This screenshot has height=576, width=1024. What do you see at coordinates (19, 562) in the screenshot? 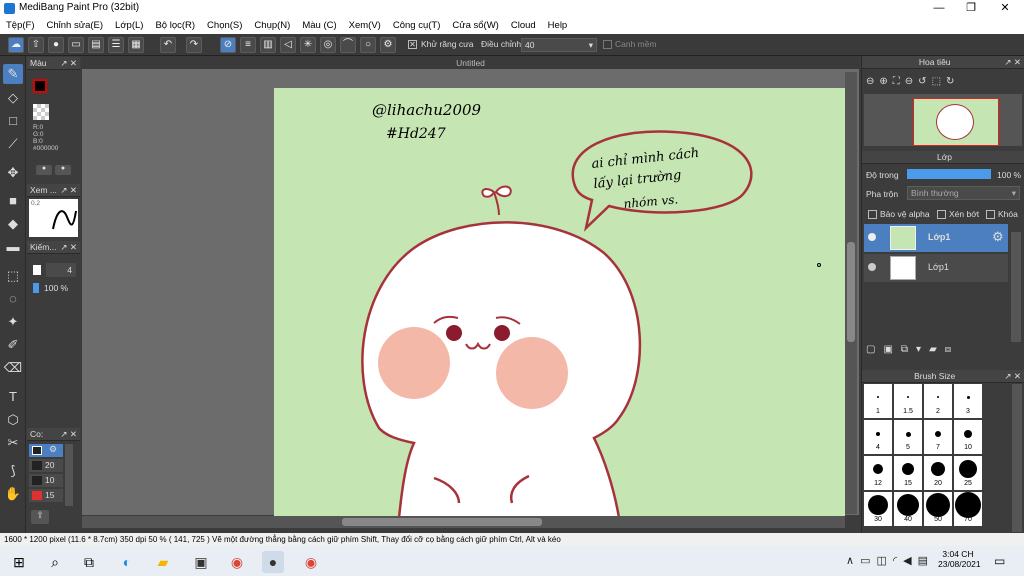
I see `windows-start-icon: ⊞` at bounding box center [19, 562].